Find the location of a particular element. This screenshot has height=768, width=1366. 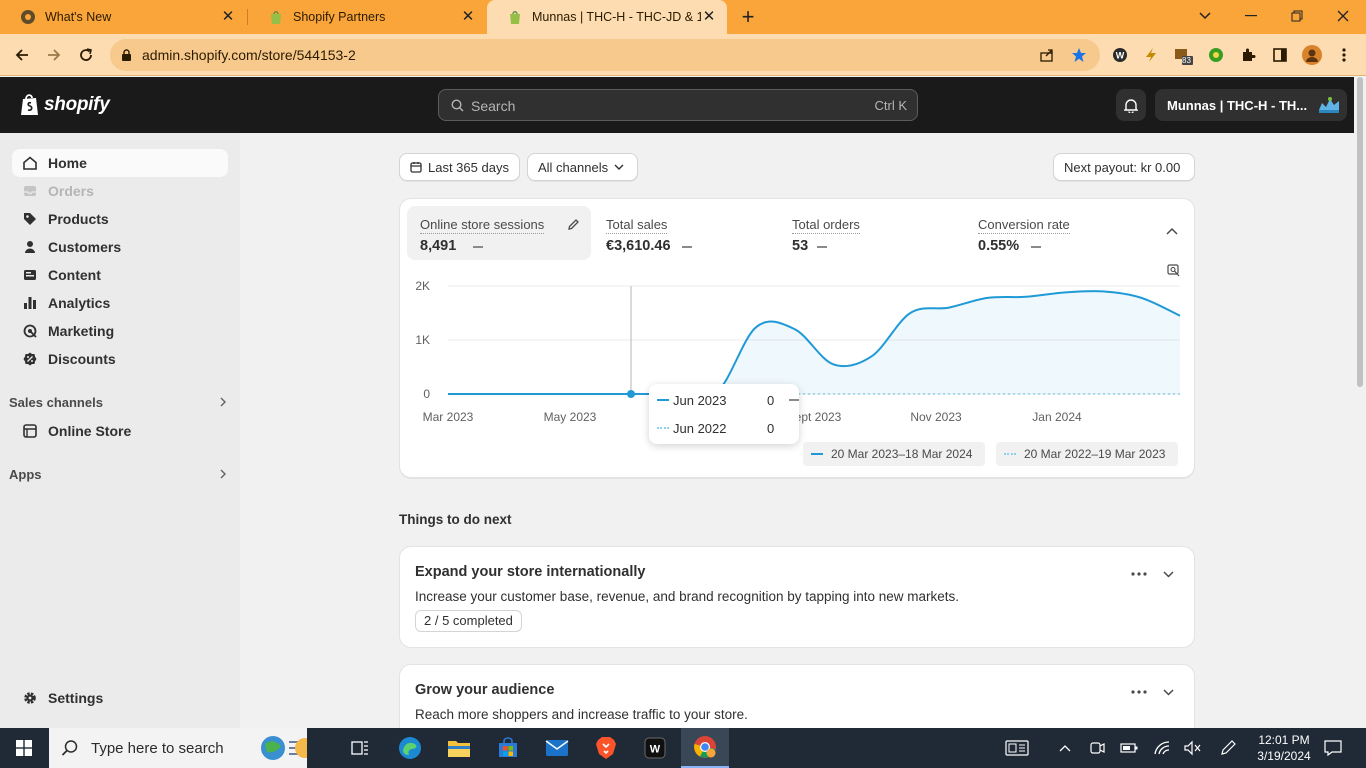

sidebar-item-orders: Orders is located at coordinates (120, 191).